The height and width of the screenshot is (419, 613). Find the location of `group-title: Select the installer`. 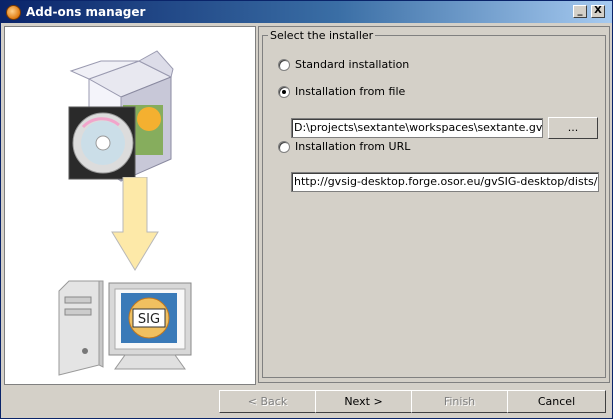

group-title: Select the installer is located at coordinates (322, 35).